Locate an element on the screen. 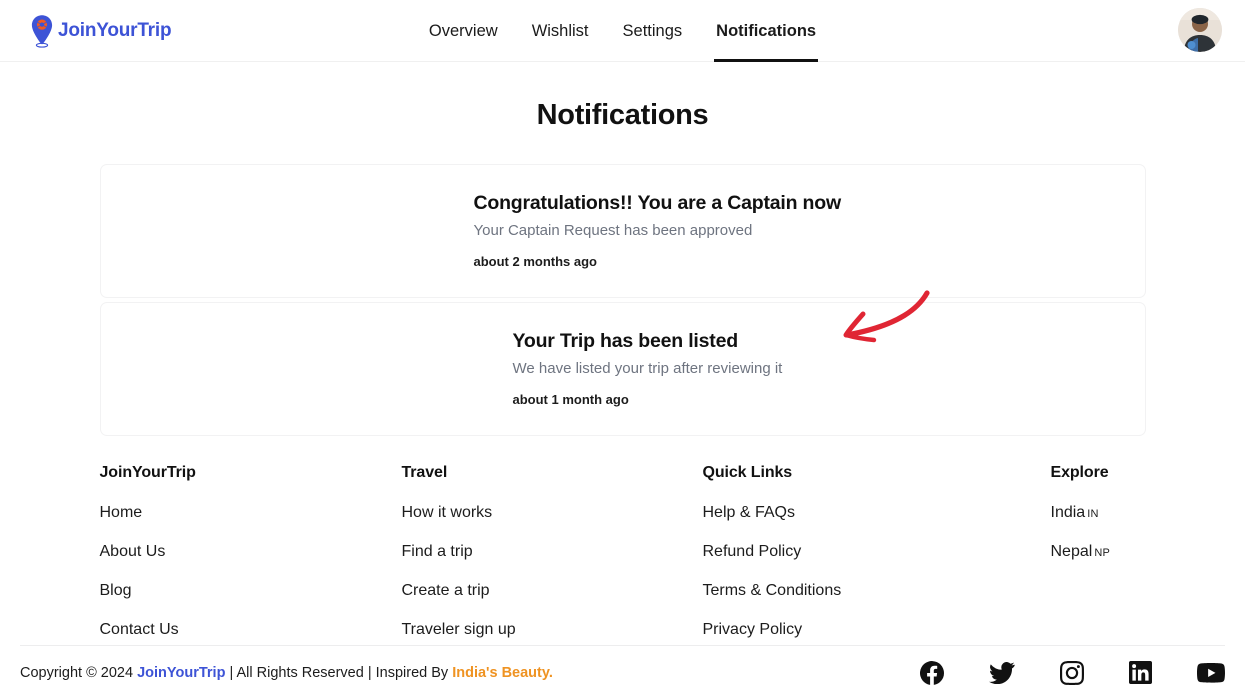  social-links is located at coordinates (1072, 672).